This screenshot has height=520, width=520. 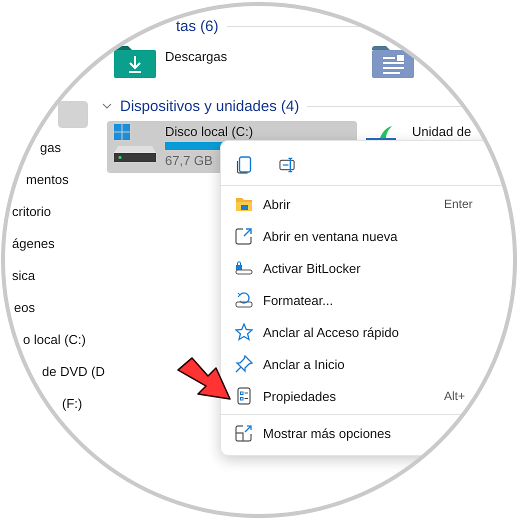 What do you see at coordinates (189, 160) in the screenshot?
I see `drive-space: 67,7 GB` at bounding box center [189, 160].